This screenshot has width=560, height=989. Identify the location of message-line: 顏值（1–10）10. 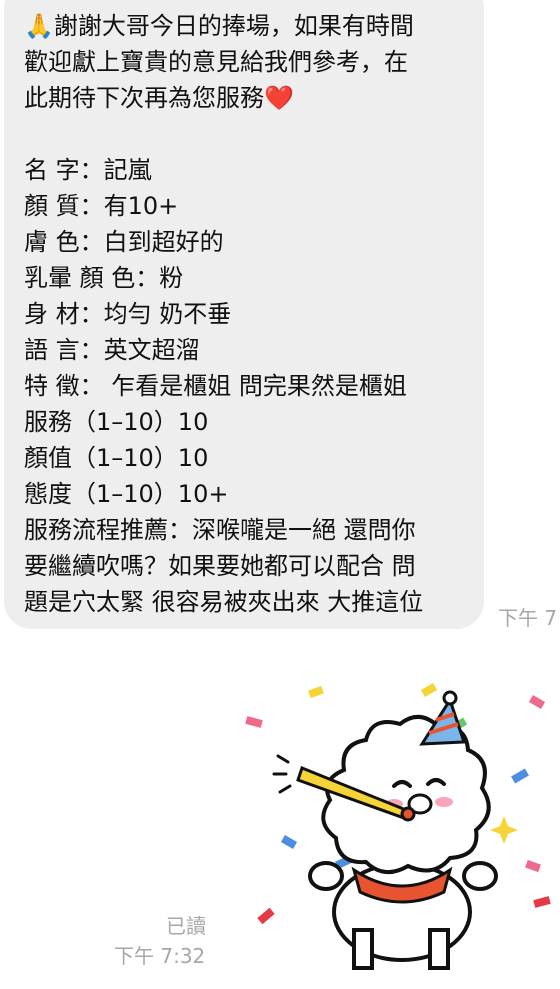
(116, 458).